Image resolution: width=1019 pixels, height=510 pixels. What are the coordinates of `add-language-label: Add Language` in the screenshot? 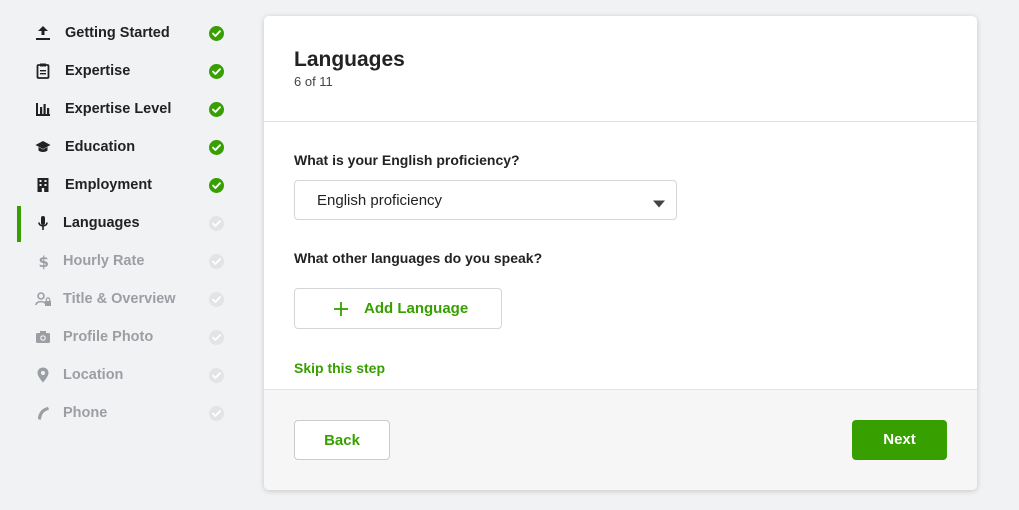 It's located at (416, 308).